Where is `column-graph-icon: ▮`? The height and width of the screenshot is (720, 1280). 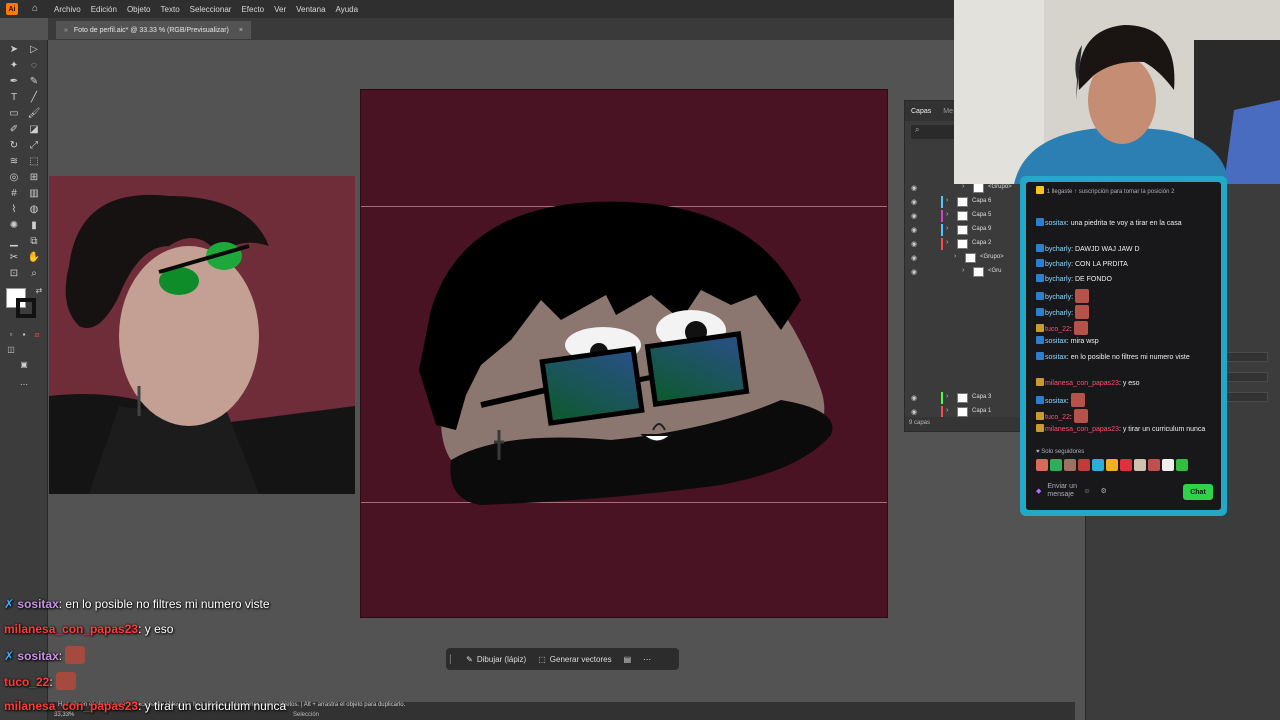
column-graph-icon: ▮ is located at coordinates (34, 226).